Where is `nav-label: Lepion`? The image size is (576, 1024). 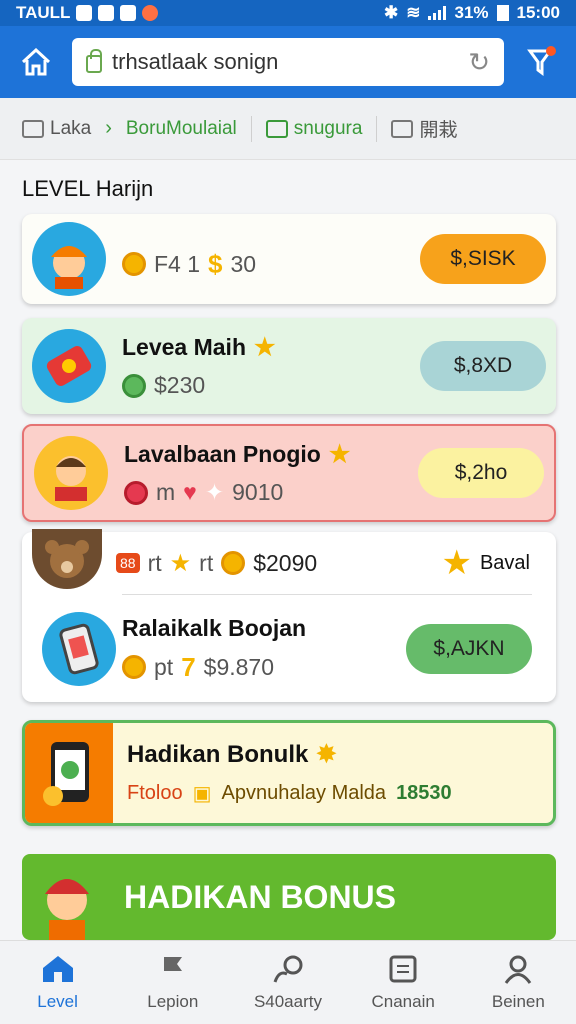
nav-label: Lepion is located at coordinates (173, 1001).